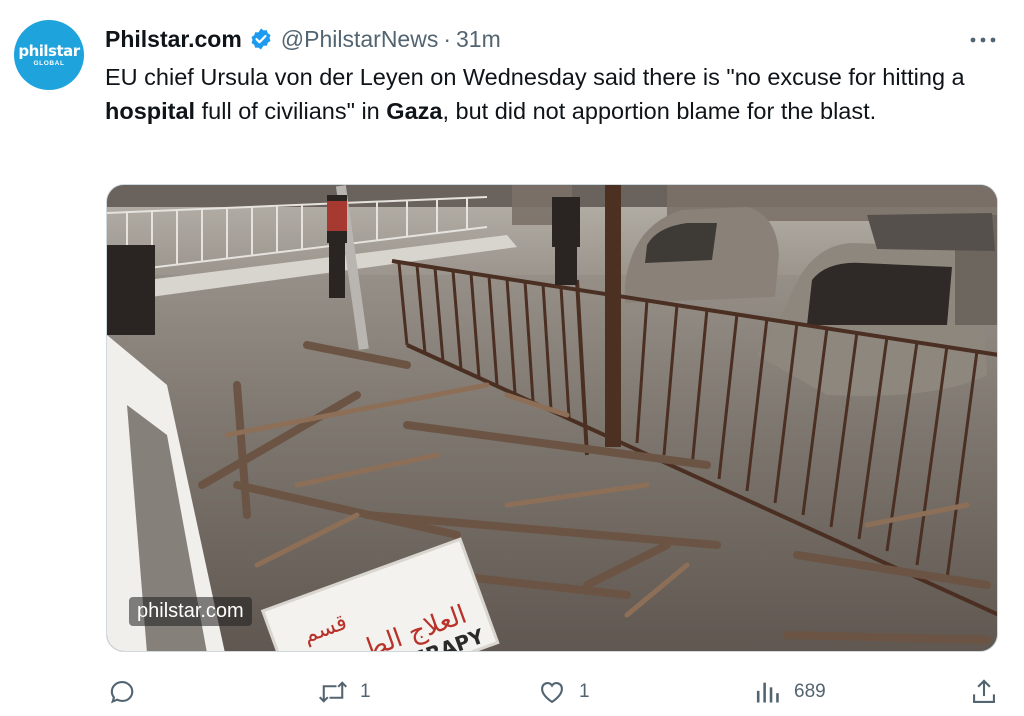  I want to click on verified-badge-icon, so click(261, 39).